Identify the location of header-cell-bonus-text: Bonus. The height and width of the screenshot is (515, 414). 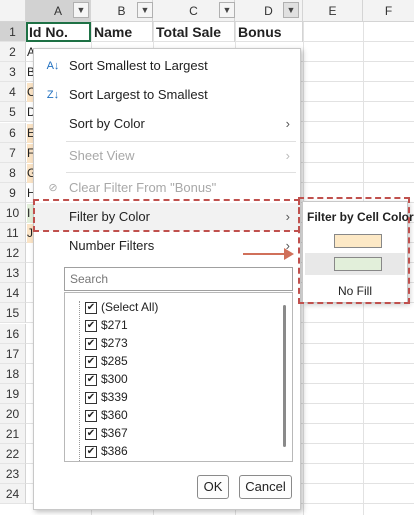
(260, 32).